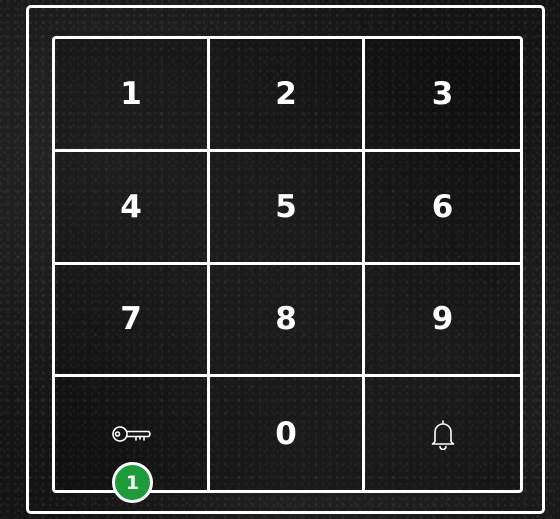 The height and width of the screenshot is (519, 560). Describe the element at coordinates (132, 208) in the screenshot. I see `key-4: 4` at that location.